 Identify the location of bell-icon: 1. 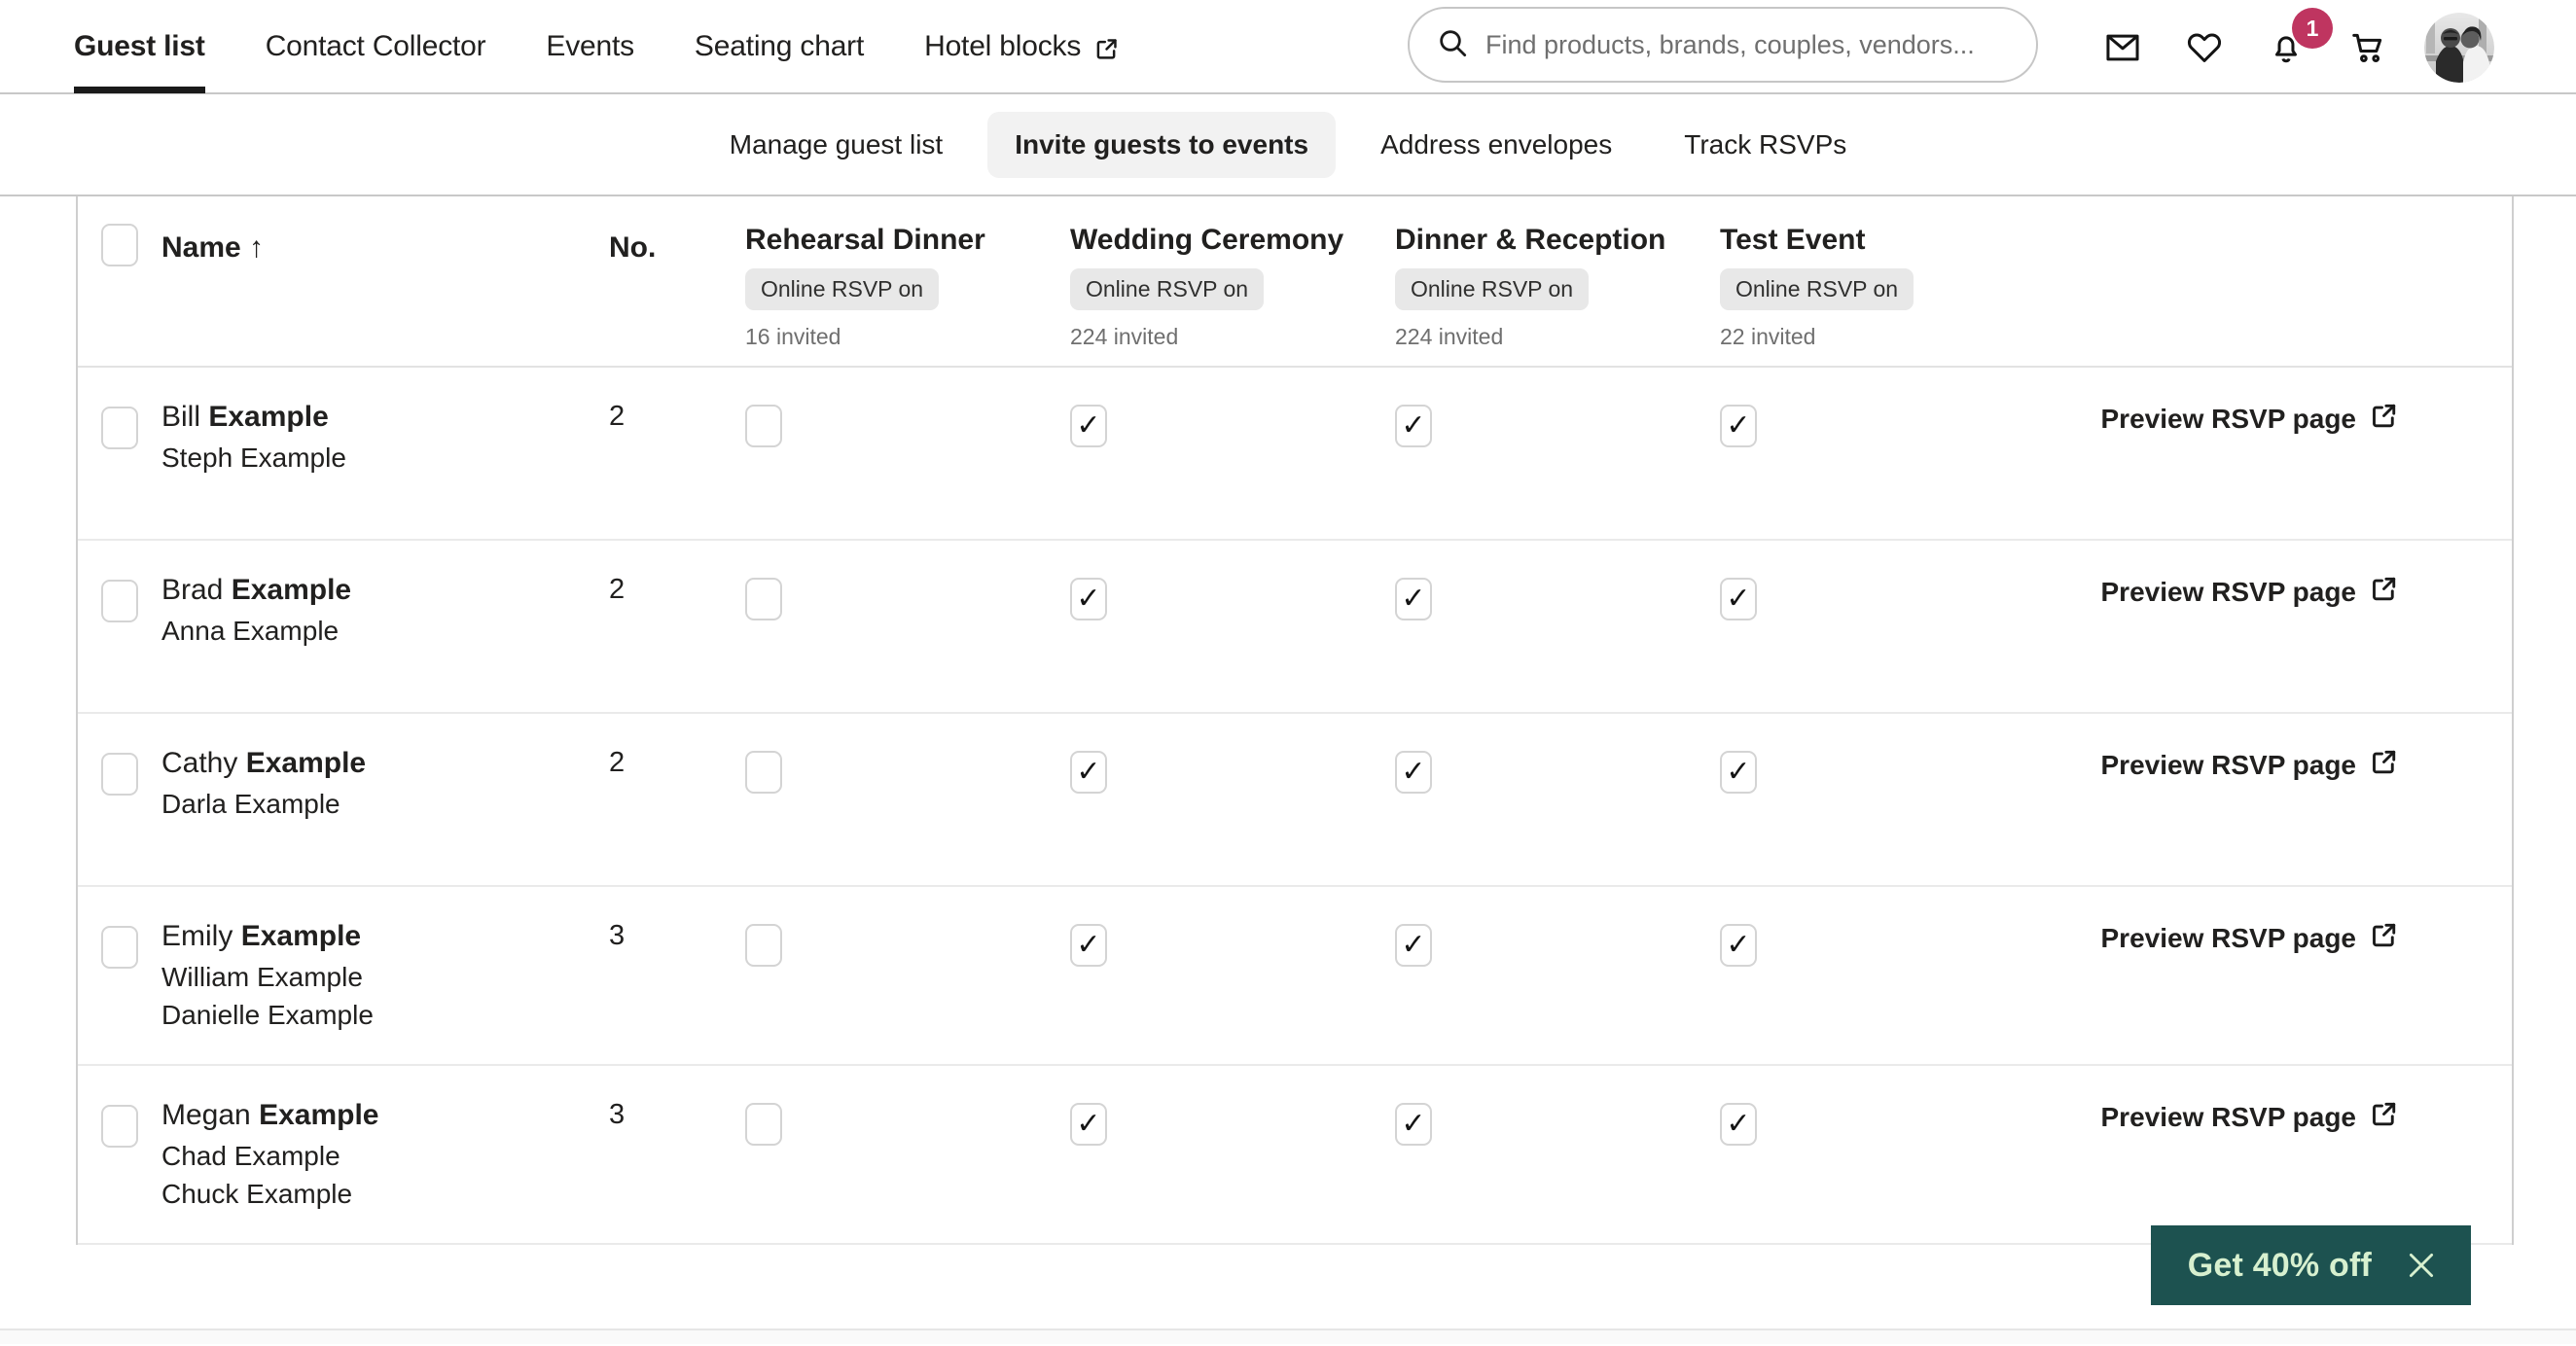
(2289, 47).